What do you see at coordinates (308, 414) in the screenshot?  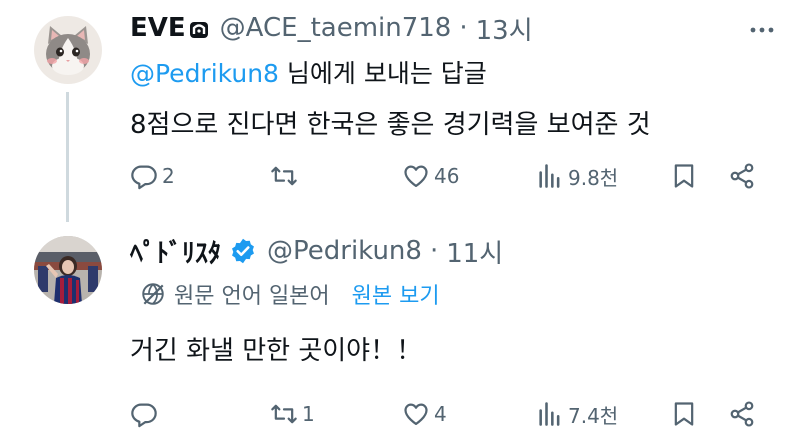 I see `retweet-count: 1` at bounding box center [308, 414].